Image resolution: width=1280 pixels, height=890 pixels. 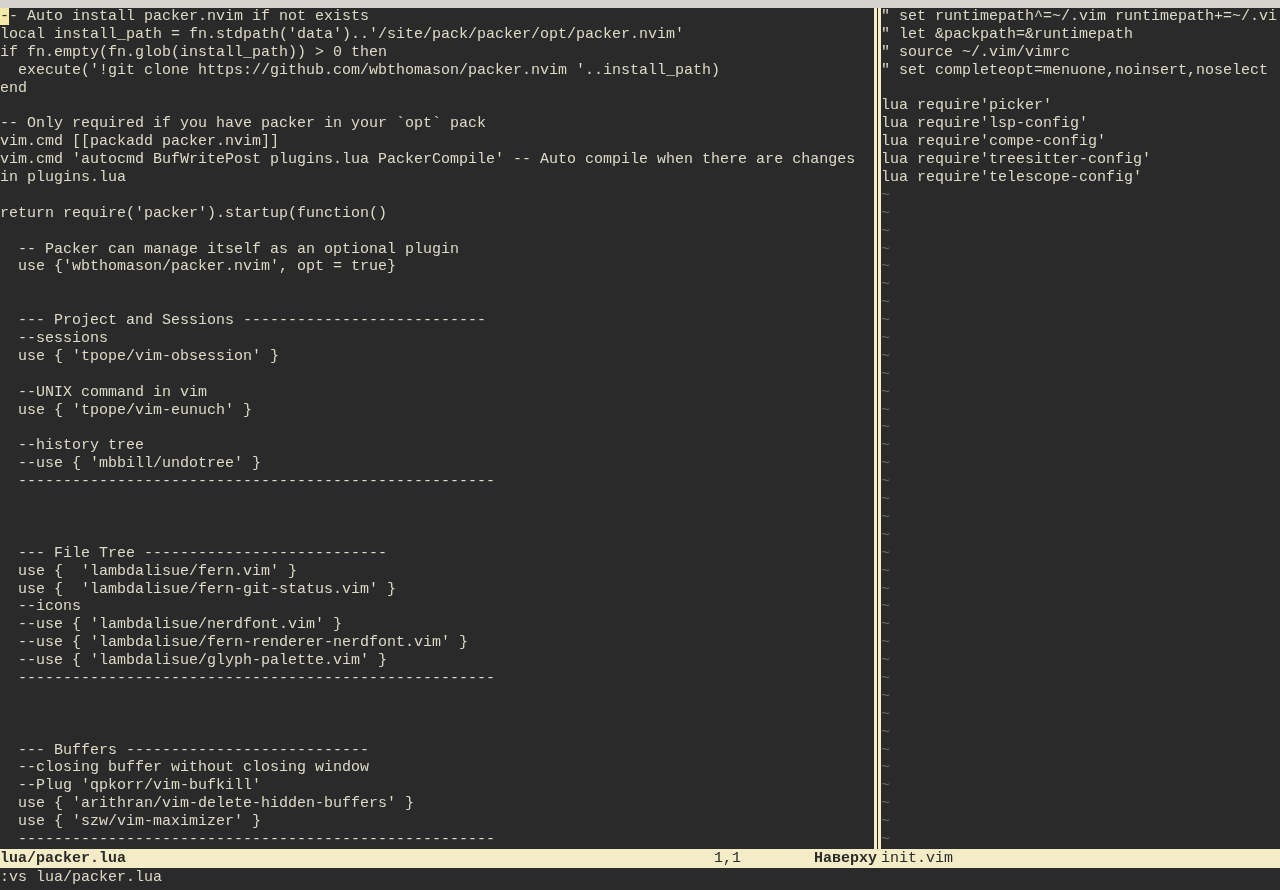 What do you see at coordinates (846, 858) in the screenshot?
I see `scroll-position: Наверху` at bounding box center [846, 858].